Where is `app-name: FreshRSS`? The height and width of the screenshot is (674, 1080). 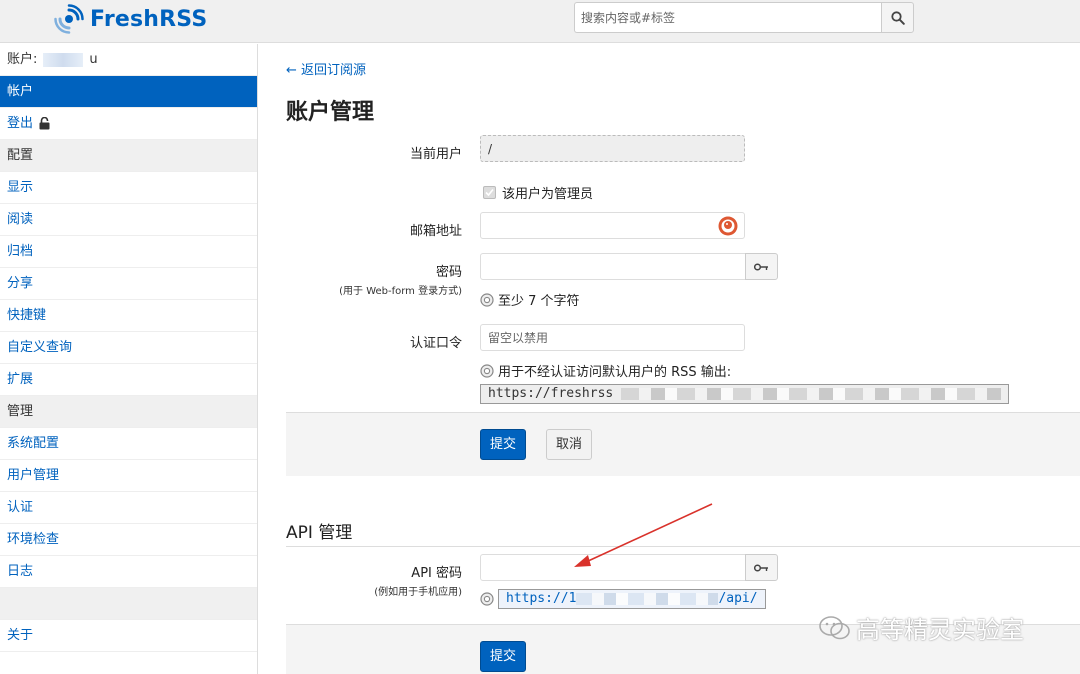
app-name: FreshRSS is located at coordinates (149, 19).